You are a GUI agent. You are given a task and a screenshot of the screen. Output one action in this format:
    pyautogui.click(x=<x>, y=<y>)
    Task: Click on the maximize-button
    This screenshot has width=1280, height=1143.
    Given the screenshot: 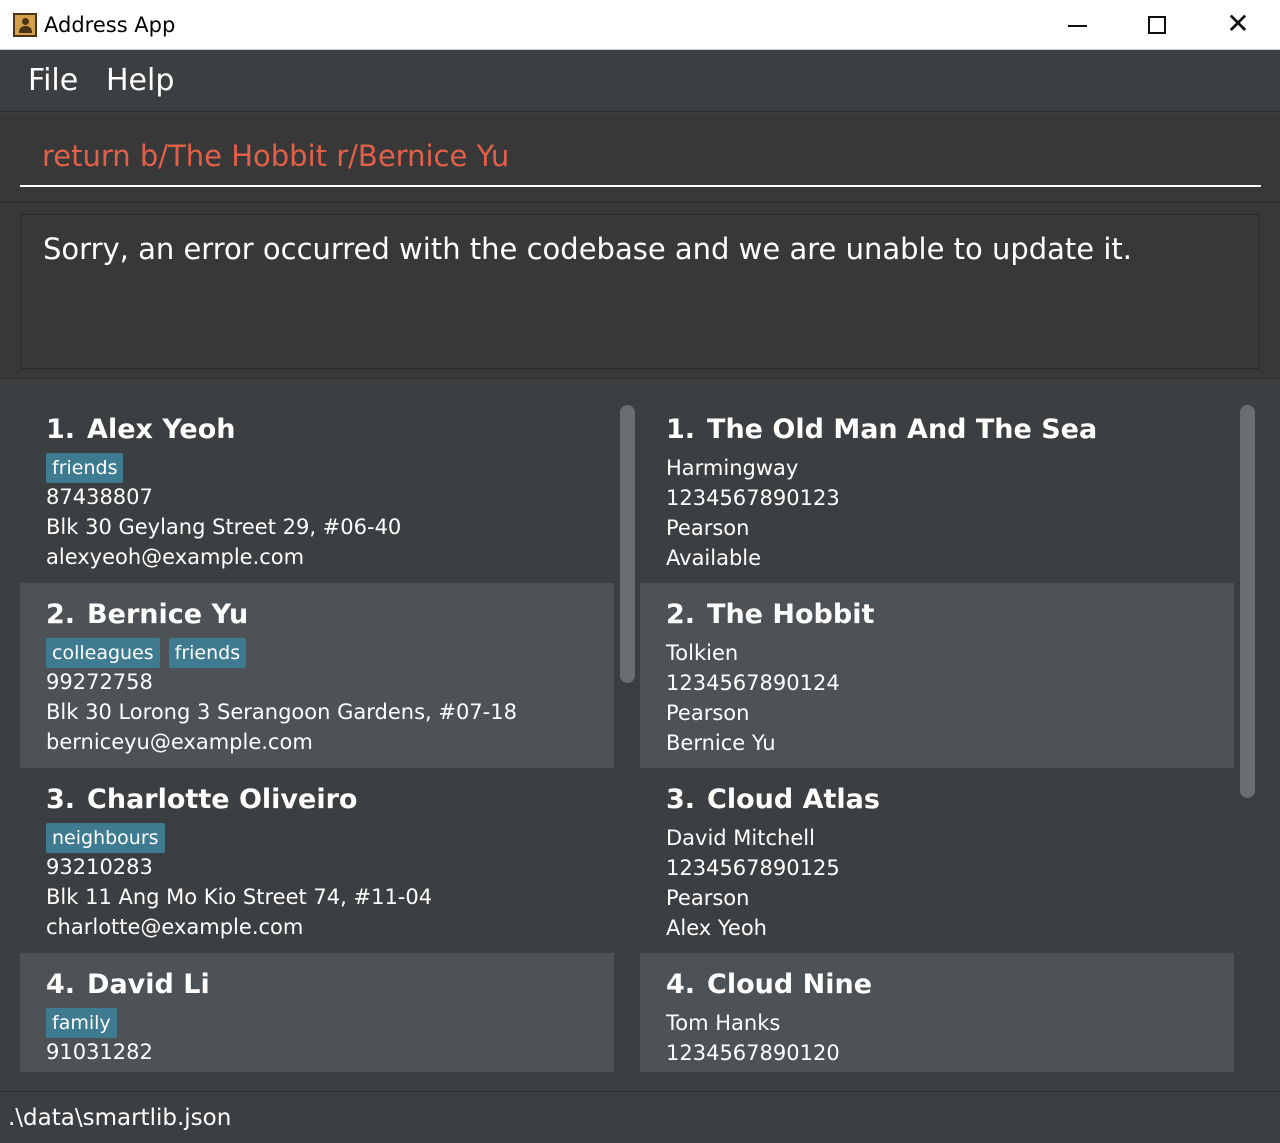 What is the action you would take?
    pyautogui.click(x=1157, y=25)
    